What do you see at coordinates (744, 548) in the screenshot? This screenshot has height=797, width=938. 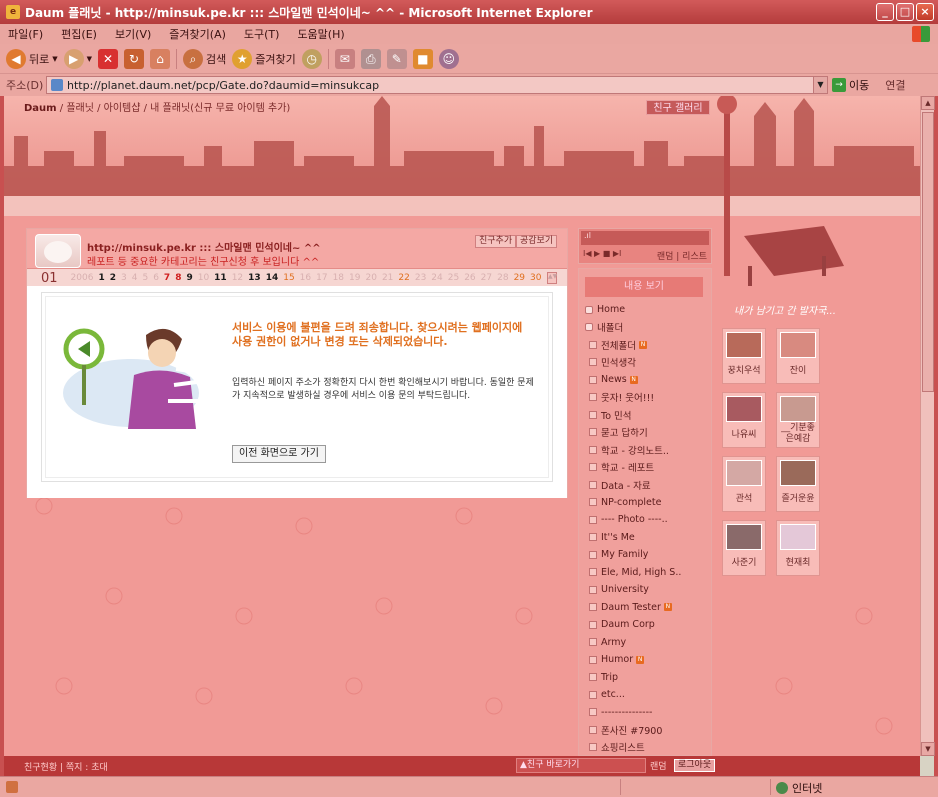 I see `friend-item: 사준기` at bounding box center [744, 548].